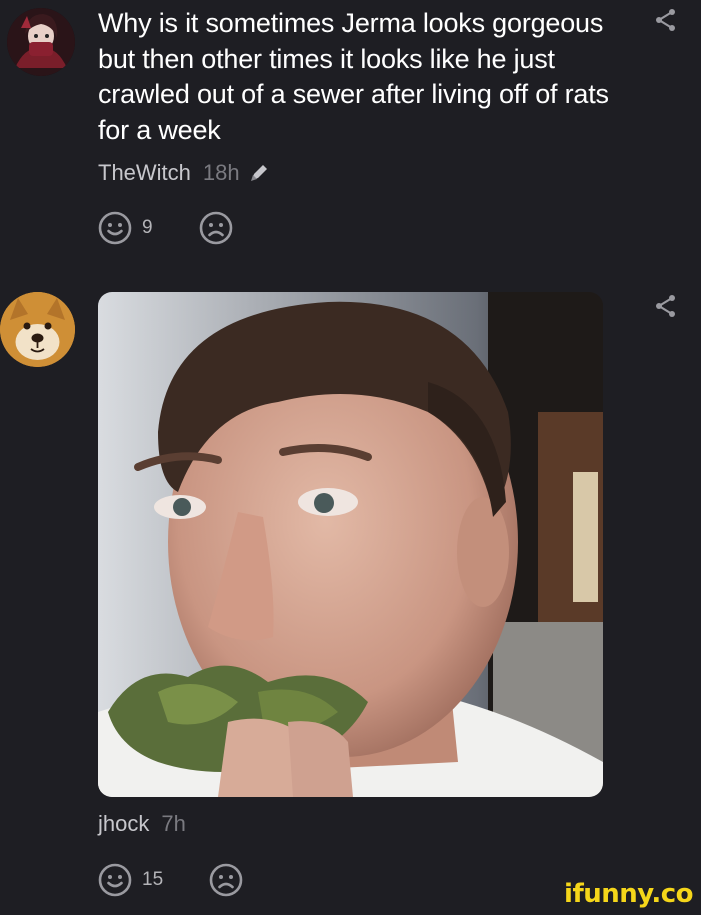 The height and width of the screenshot is (915, 701). I want to click on share-icon, so click(666, 307).